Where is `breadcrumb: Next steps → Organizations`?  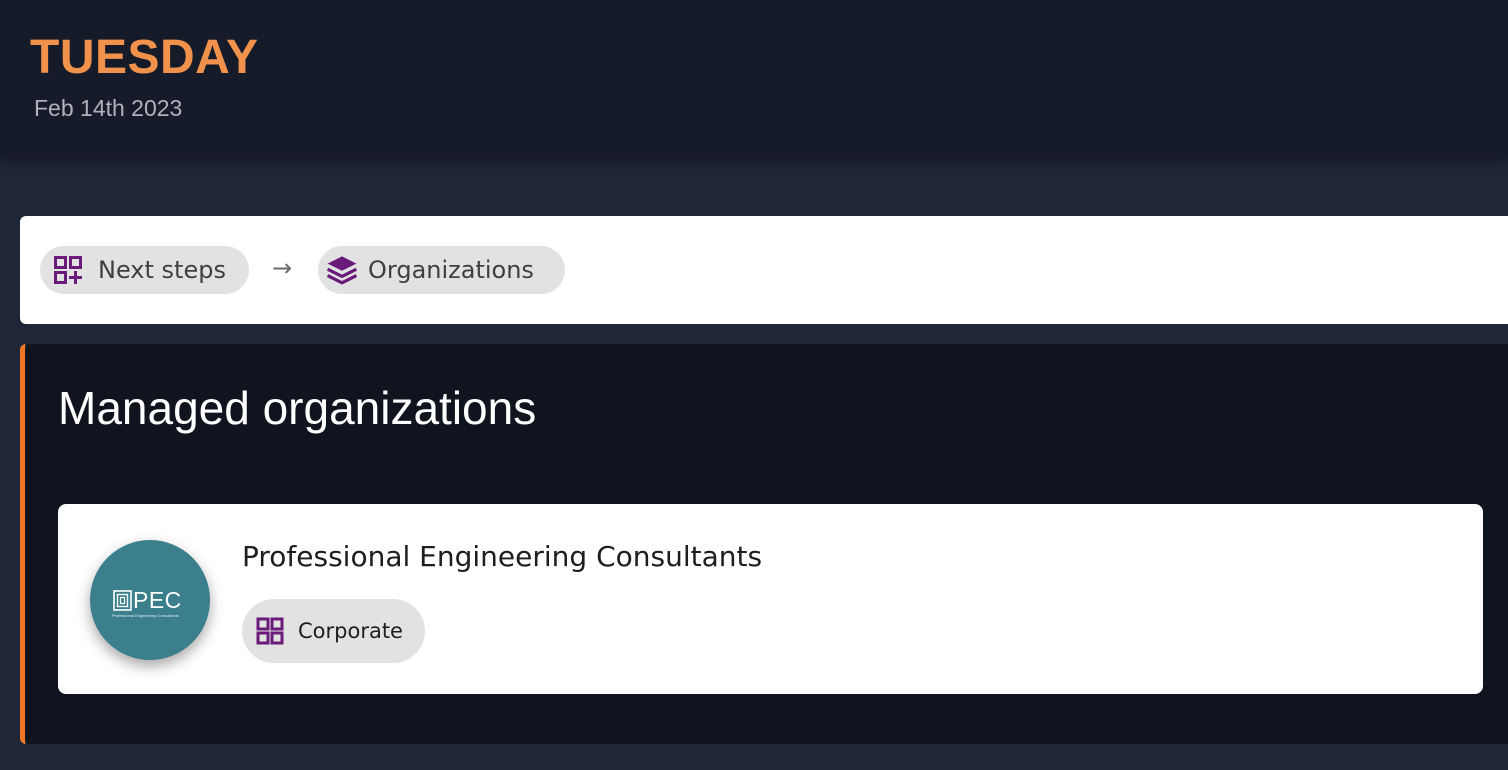
breadcrumb: Next steps → Organizations is located at coordinates (764, 270).